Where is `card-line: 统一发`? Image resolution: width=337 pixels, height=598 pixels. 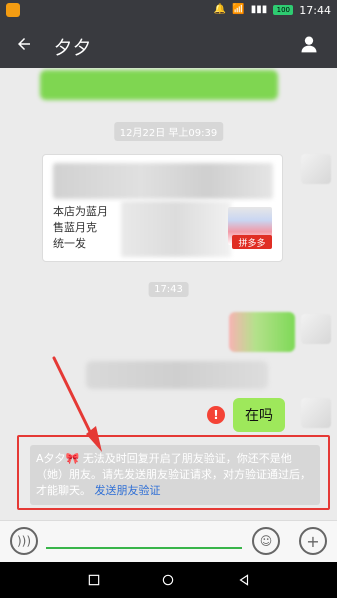
card-line: 统一发 is located at coordinates (69, 243).